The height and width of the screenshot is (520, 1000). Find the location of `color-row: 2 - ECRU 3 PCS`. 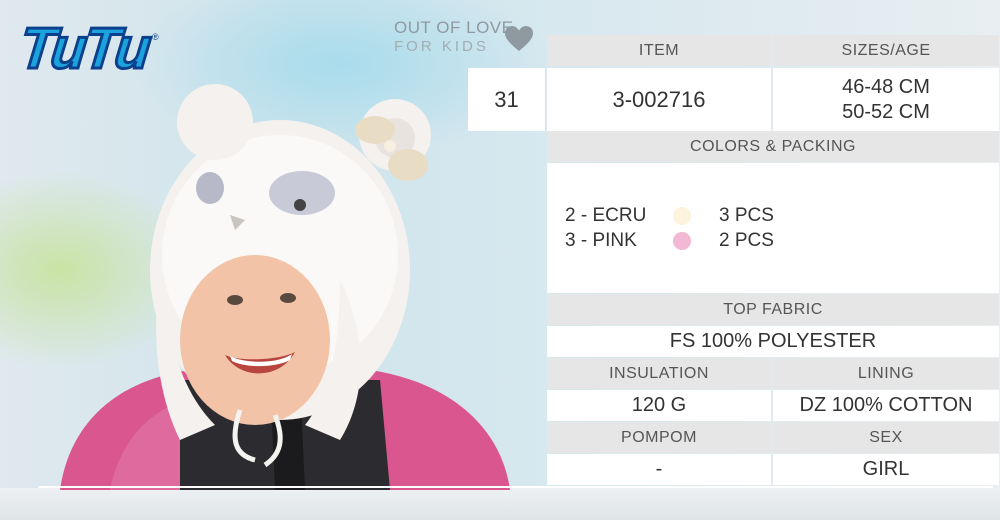

color-row: 2 - ECRU 3 PCS is located at coordinates (682, 216).